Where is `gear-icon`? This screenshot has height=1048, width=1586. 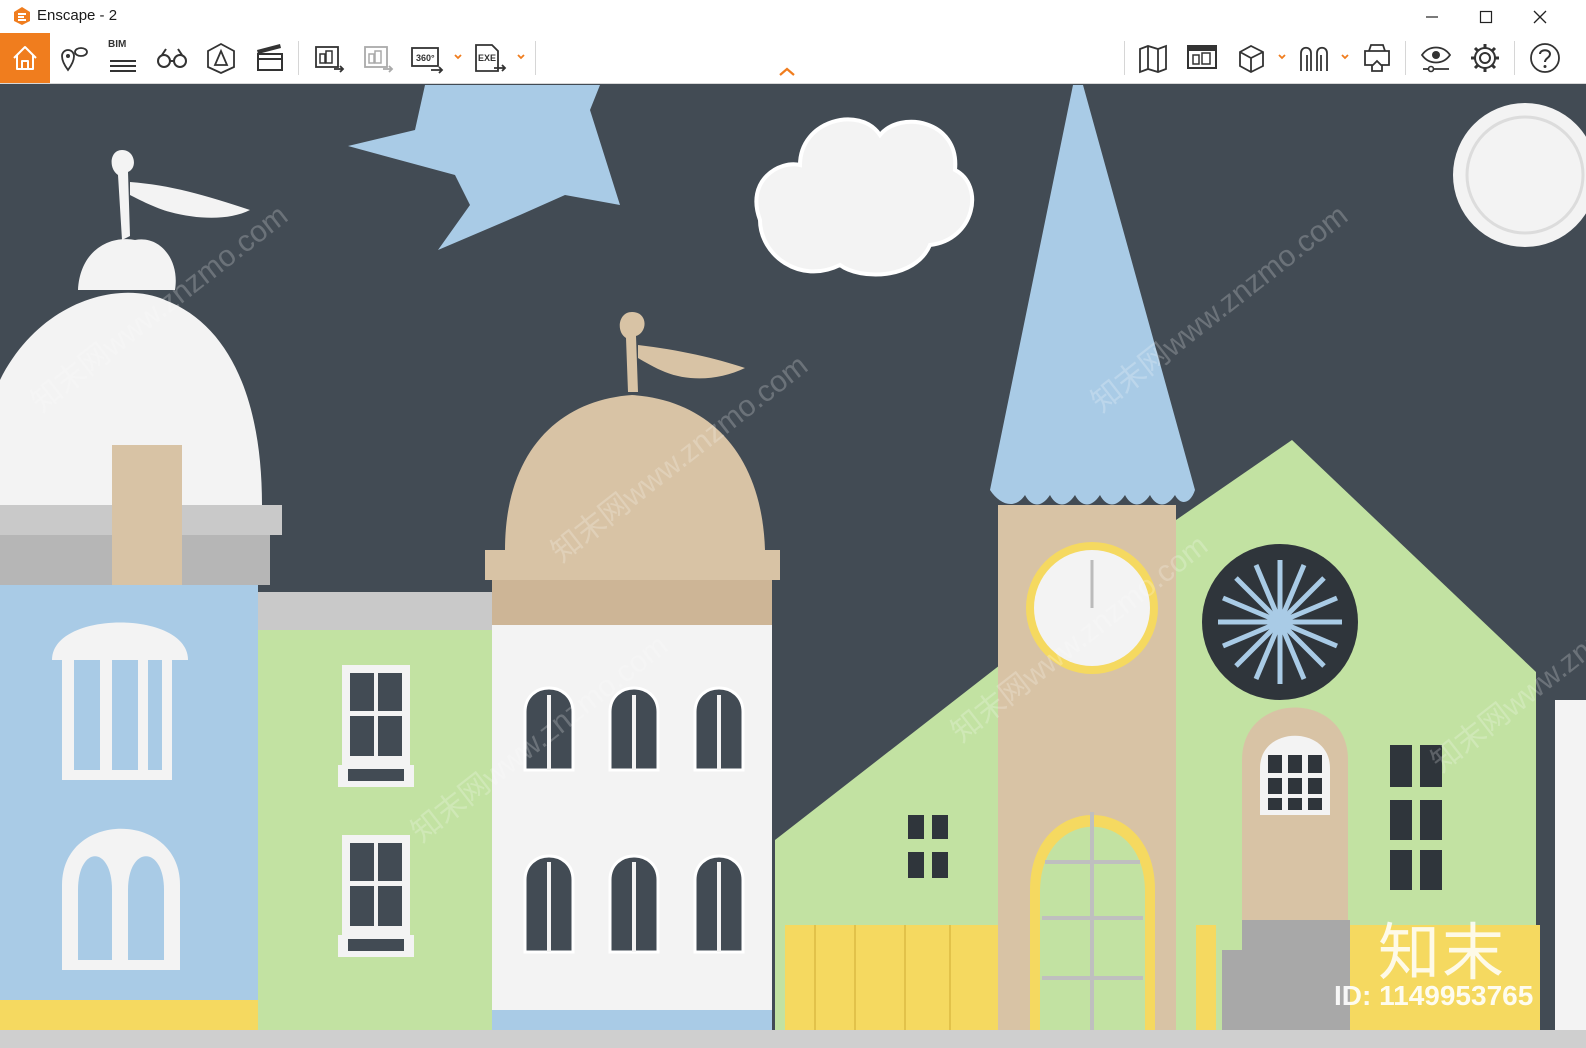
gear-icon is located at coordinates (1485, 58).